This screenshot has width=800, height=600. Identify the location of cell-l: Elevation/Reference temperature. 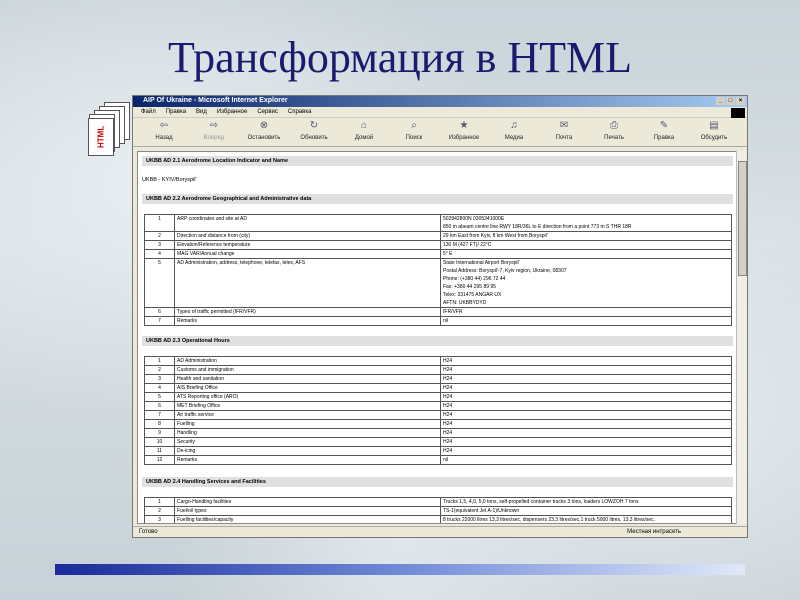
(307, 245).